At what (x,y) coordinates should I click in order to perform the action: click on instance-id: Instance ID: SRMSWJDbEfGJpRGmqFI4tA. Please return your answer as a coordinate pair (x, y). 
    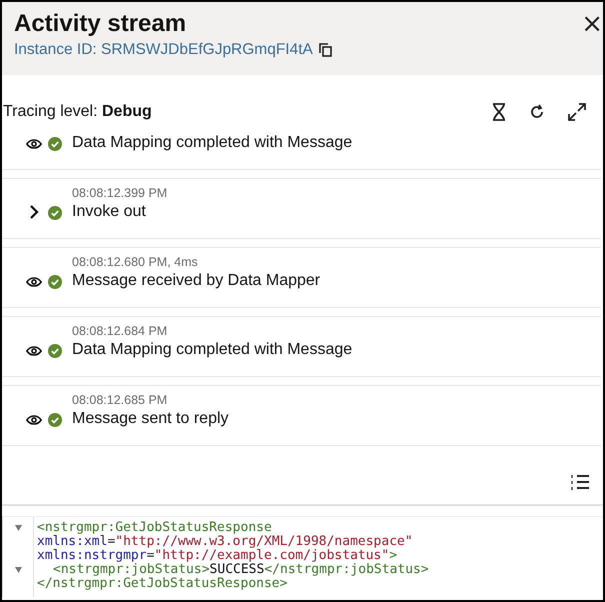
    Looking at the image, I should click on (163, 50).